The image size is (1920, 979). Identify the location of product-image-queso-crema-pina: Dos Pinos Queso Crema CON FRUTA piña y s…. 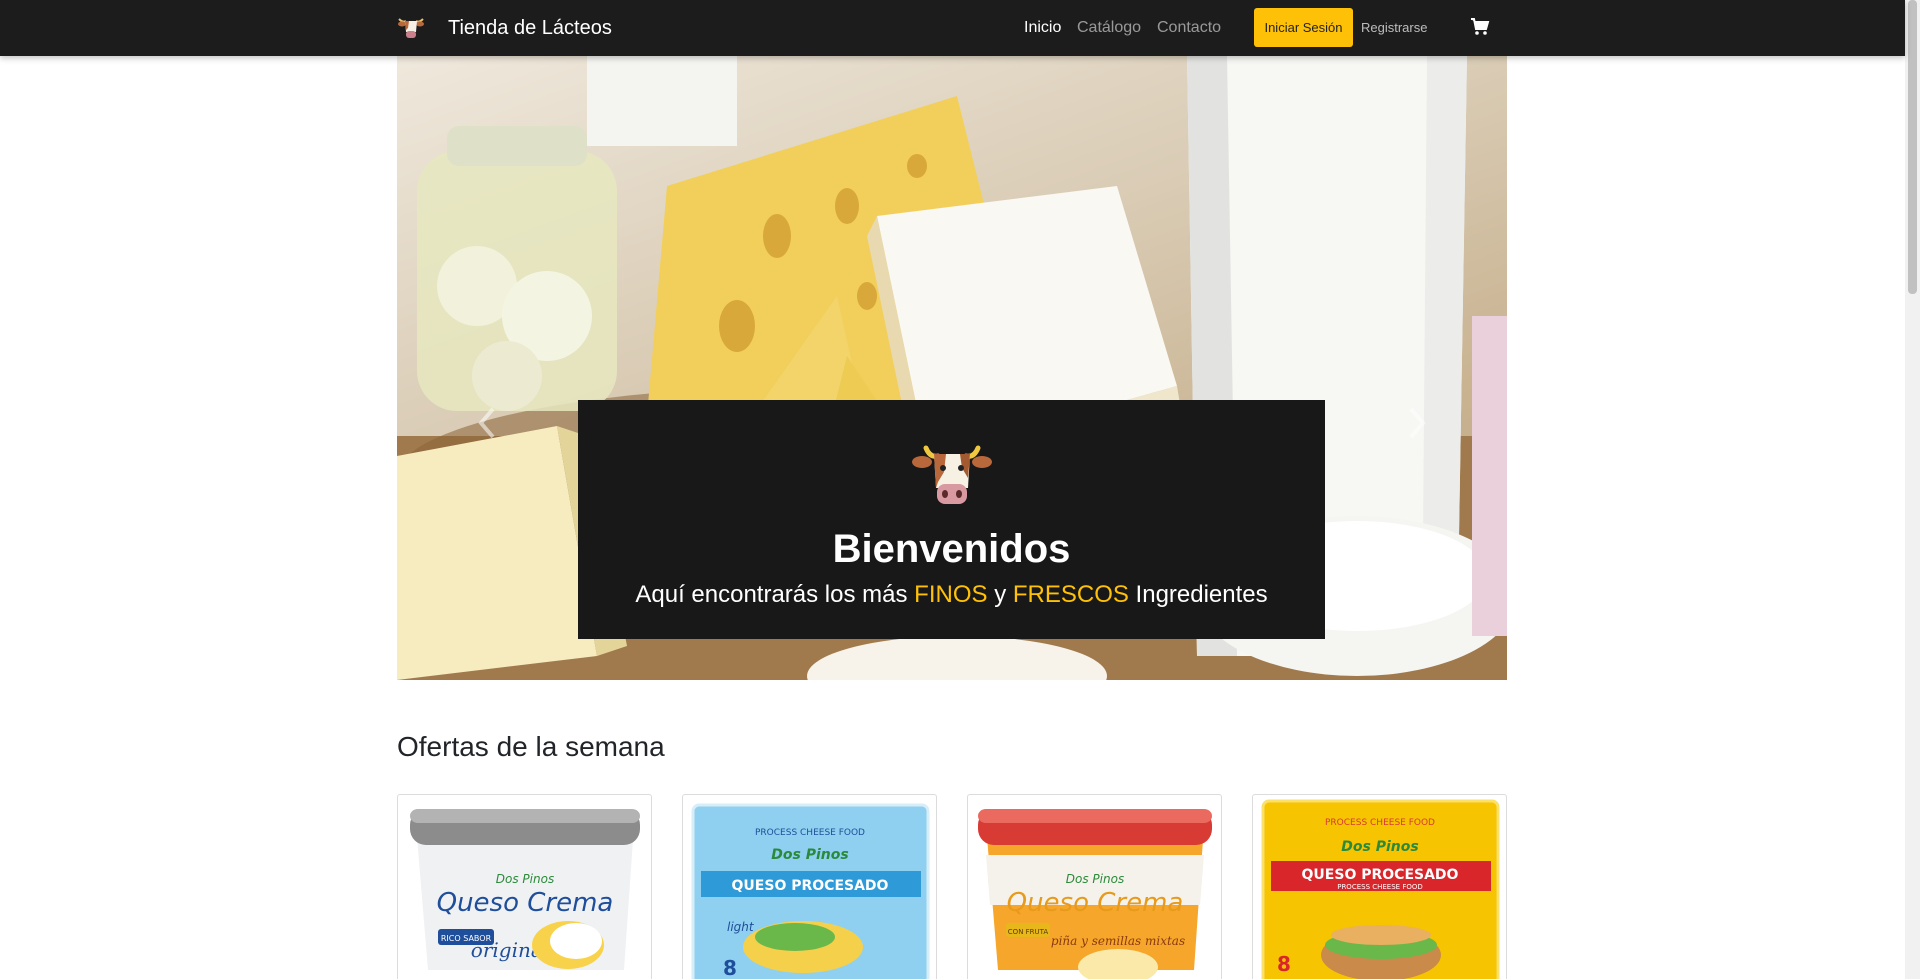
(1095, 887).